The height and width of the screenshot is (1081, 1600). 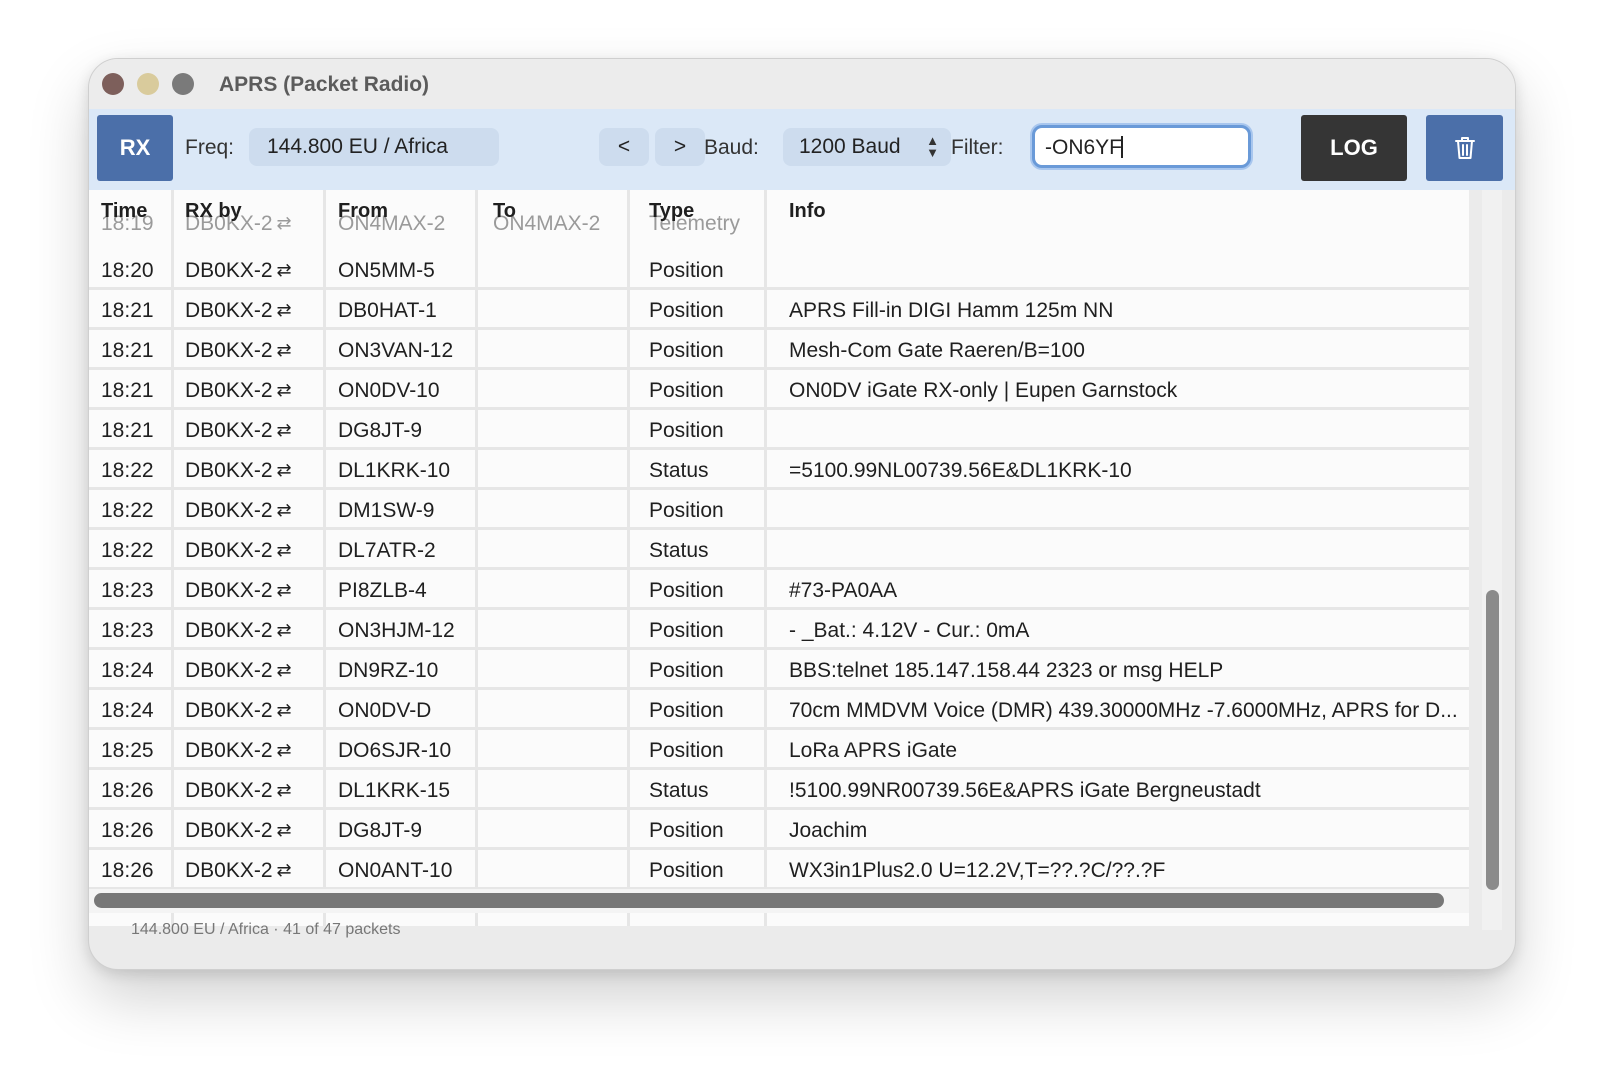 I want to click on cell-from: DL1KRK-15, so click(x=394, y=790).